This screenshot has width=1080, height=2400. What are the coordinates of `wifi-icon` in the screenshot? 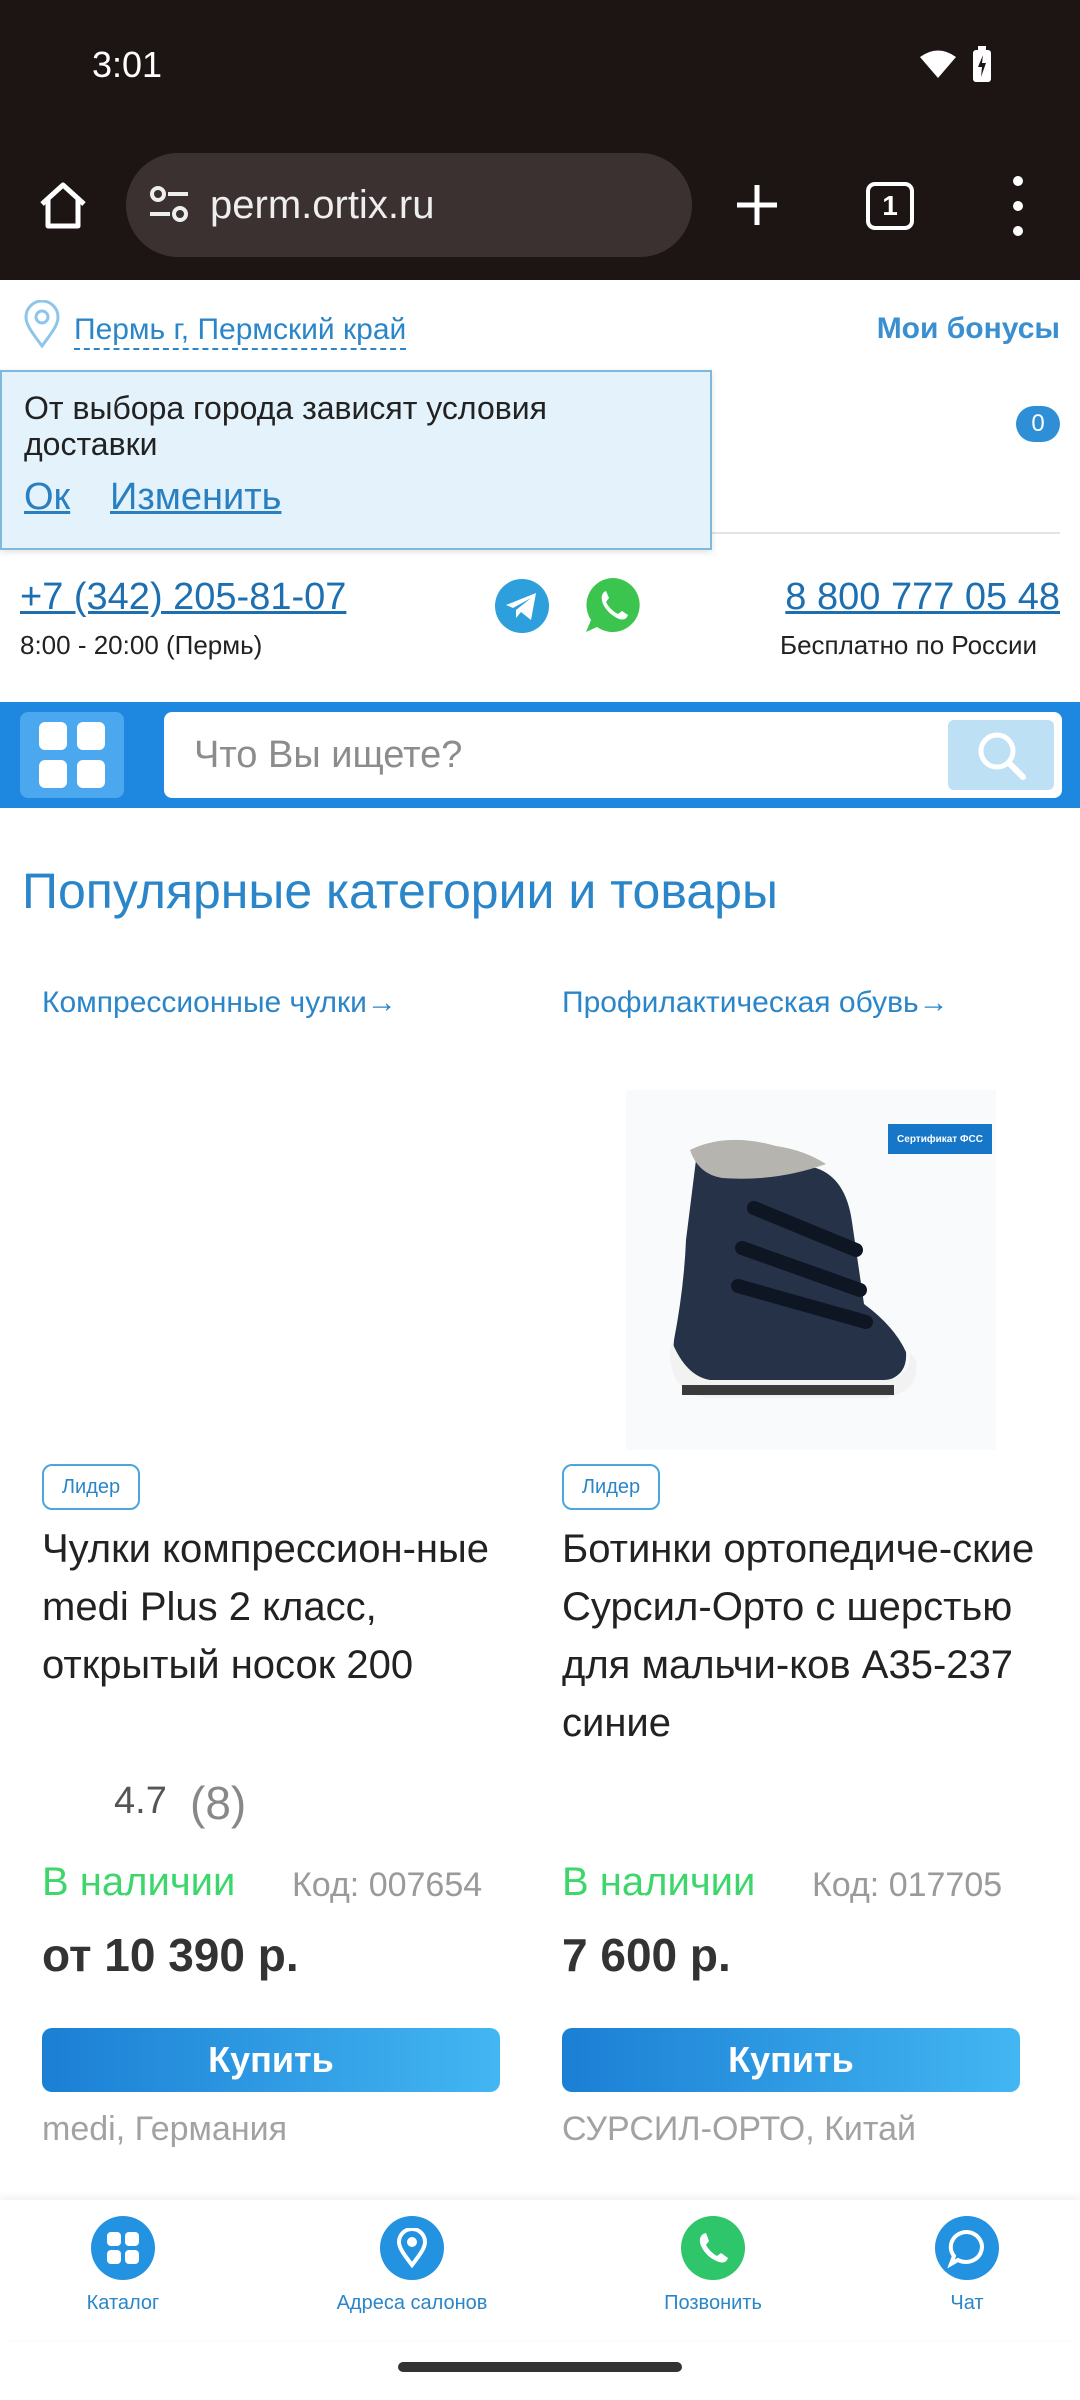 It's located at (938, 64).